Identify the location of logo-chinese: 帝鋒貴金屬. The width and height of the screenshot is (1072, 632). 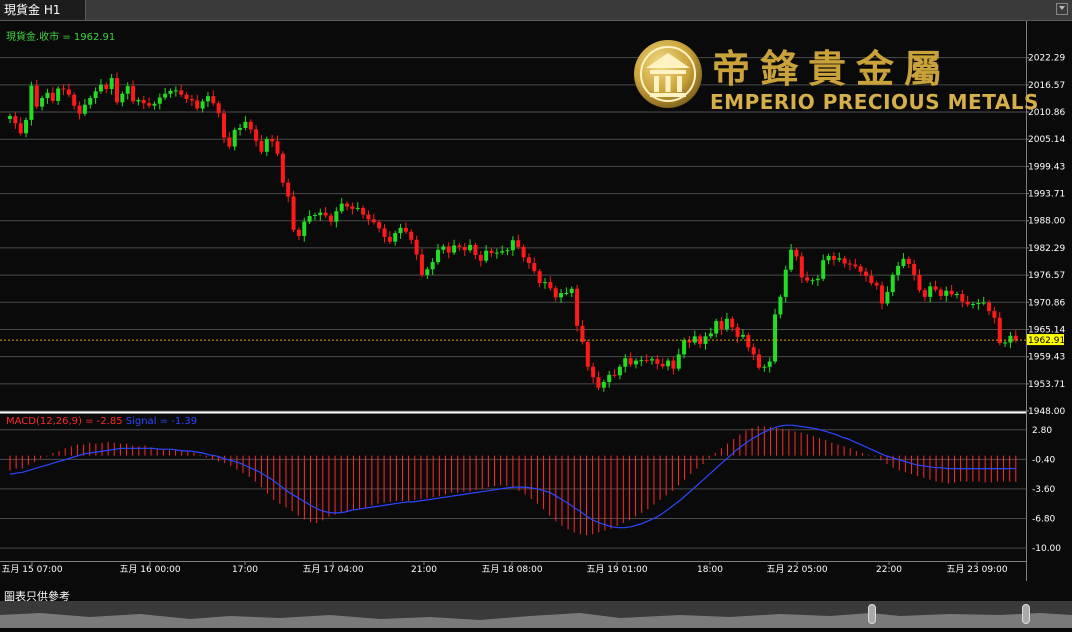
(832, 68).